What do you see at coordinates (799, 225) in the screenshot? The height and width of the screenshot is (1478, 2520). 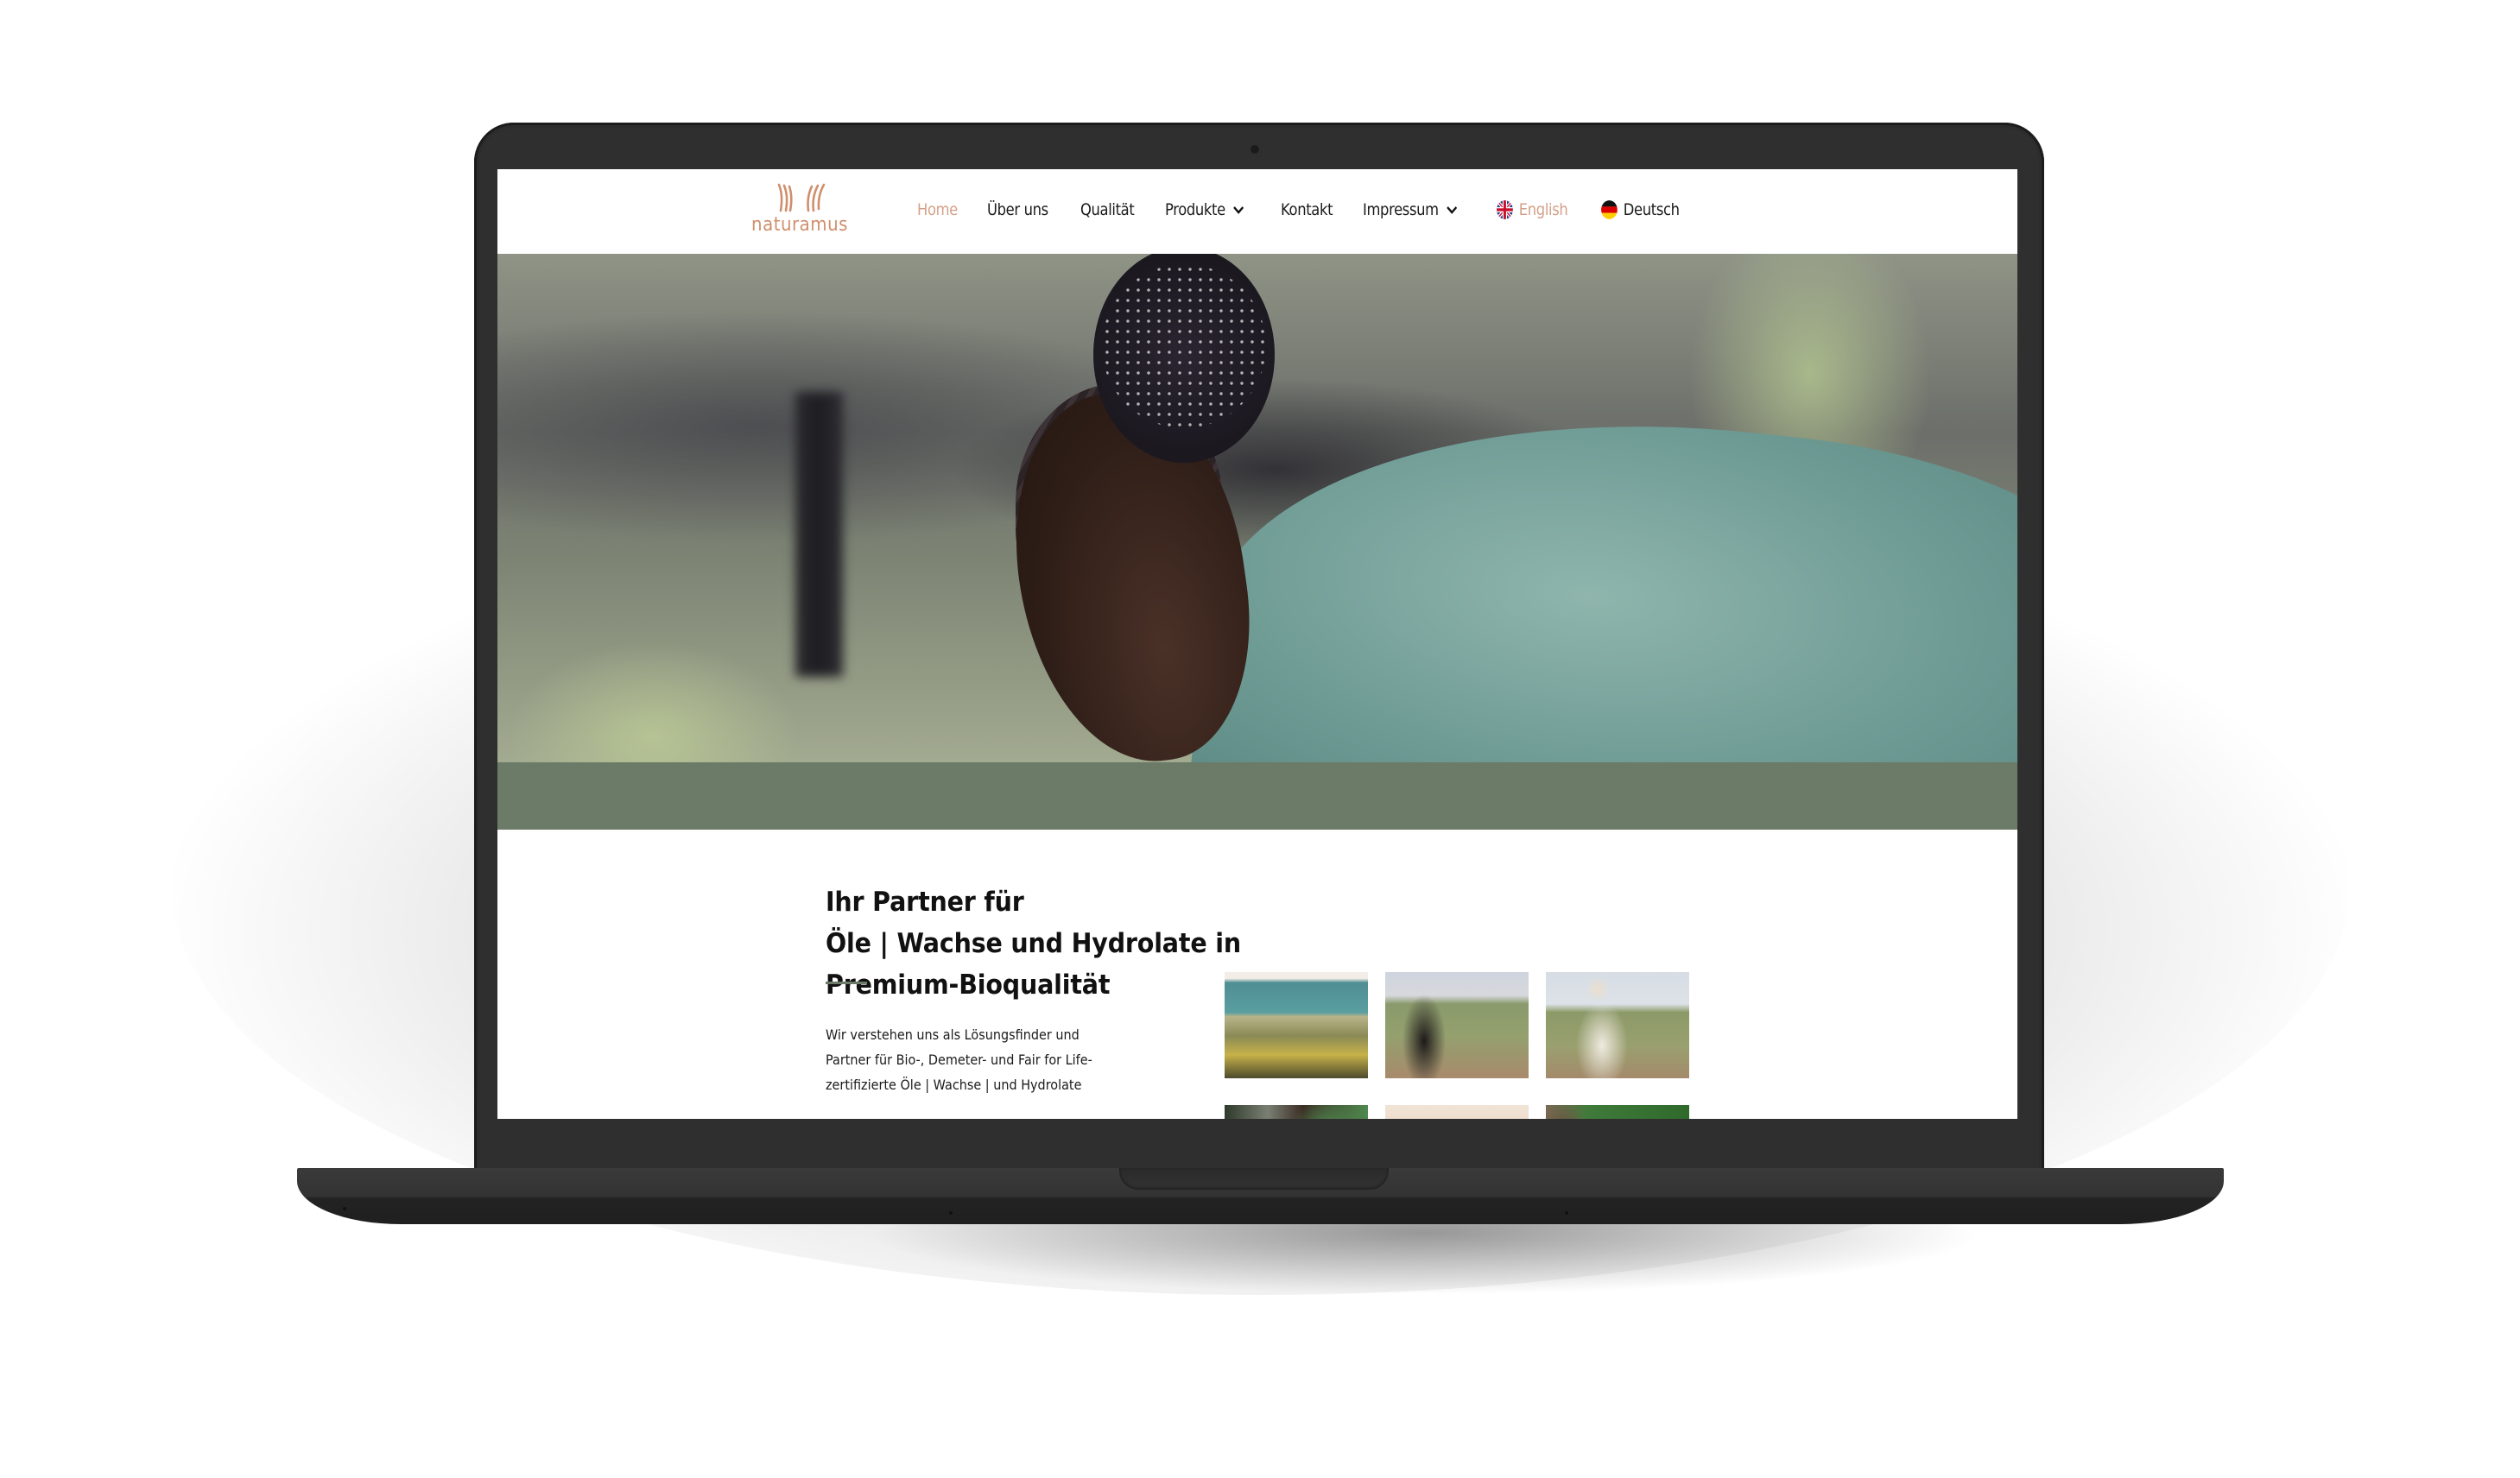 I see `brand-name: naturamus` at bounding box center [799, 225].